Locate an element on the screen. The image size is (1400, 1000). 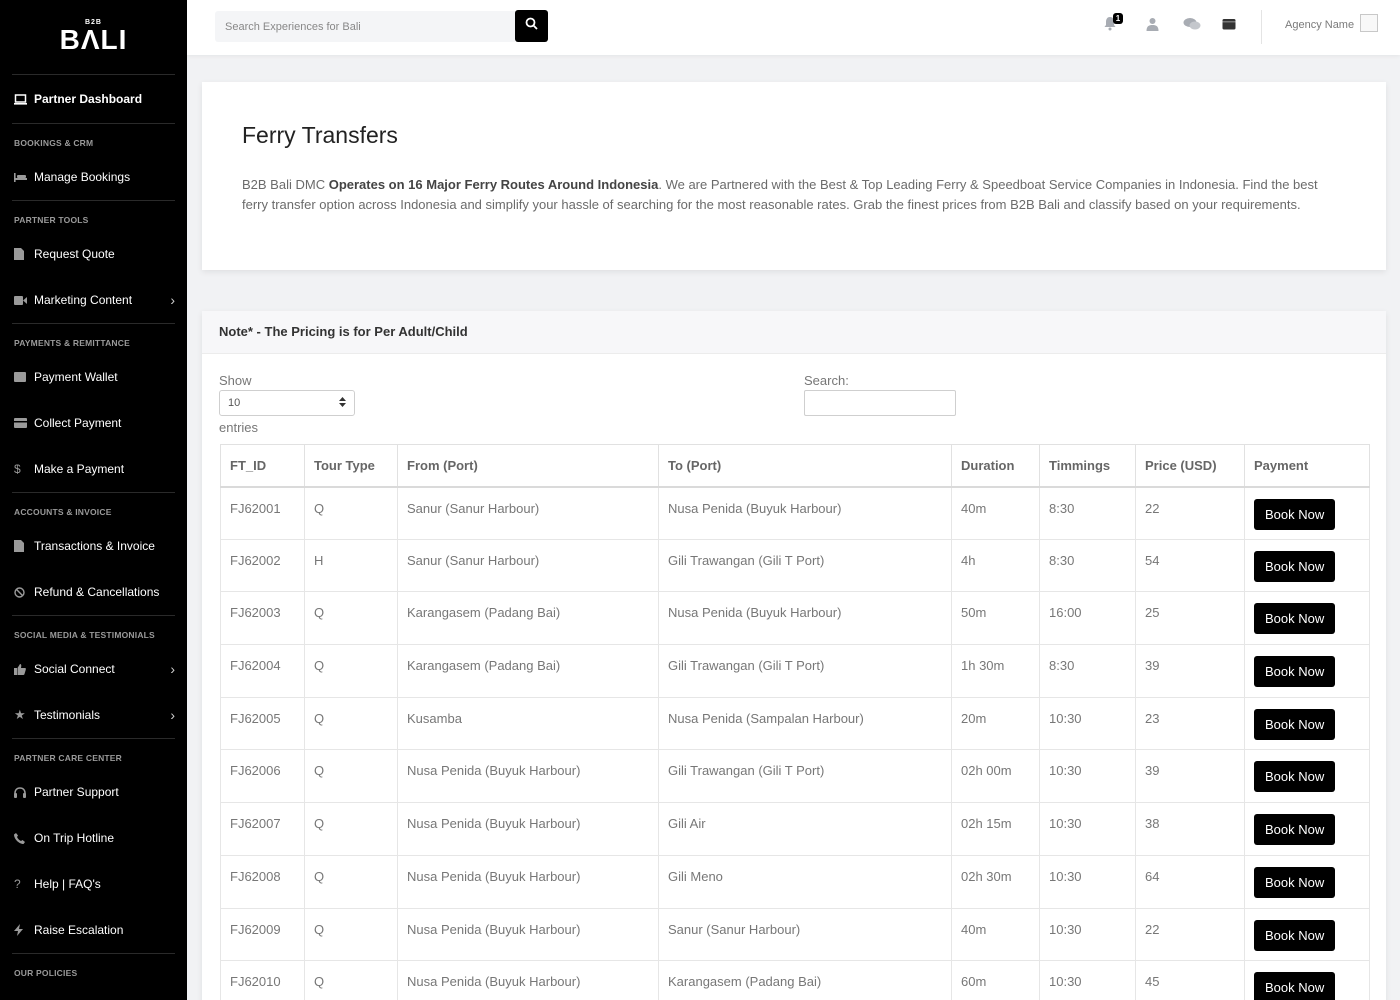
column-header-payment: Payment is located at coordinates (1307, 466).